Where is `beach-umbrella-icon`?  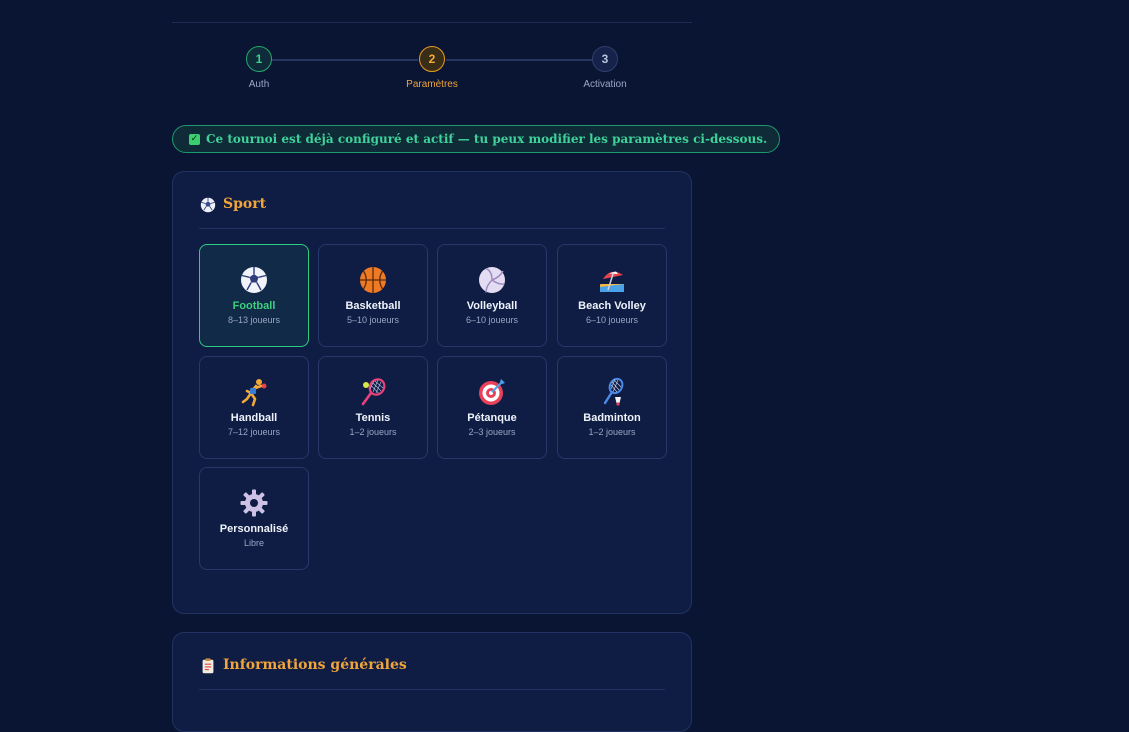 beach-umbrella-icon is located at coordinates (612, 281).